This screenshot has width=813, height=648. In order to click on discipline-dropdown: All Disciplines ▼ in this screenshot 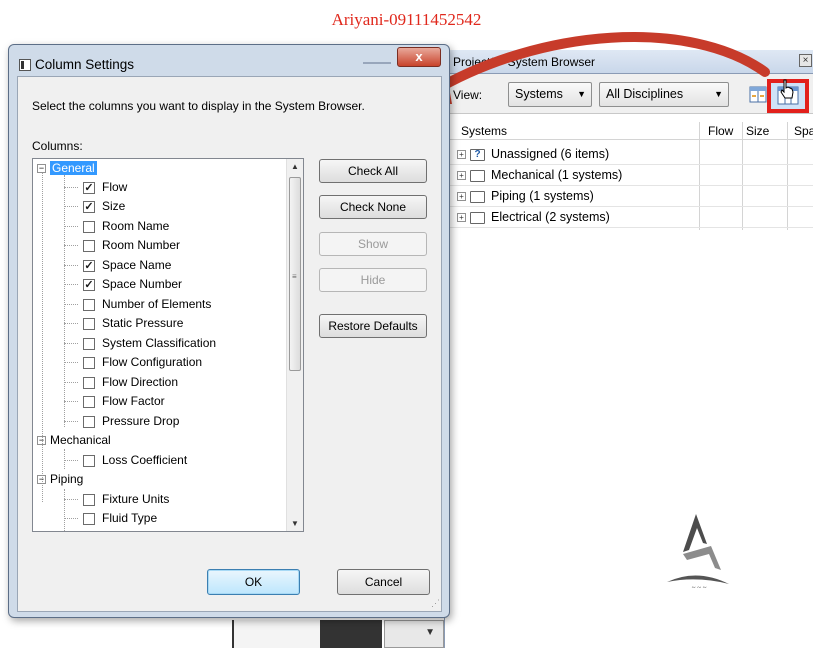, I will do `click(664, 94)`.